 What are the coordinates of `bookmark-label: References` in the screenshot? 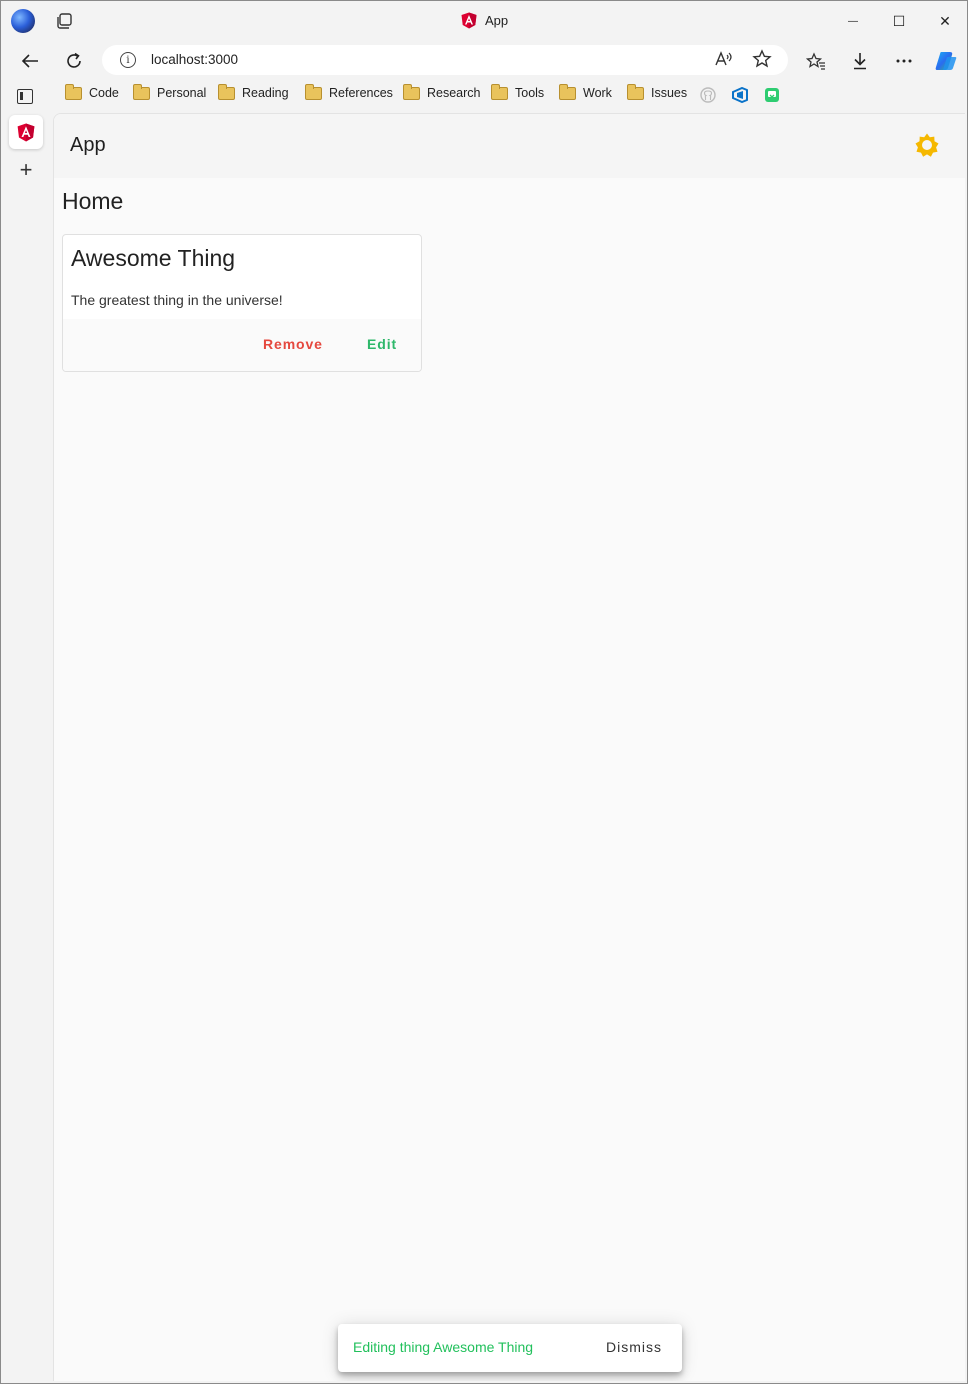 It's located at (361, 93).